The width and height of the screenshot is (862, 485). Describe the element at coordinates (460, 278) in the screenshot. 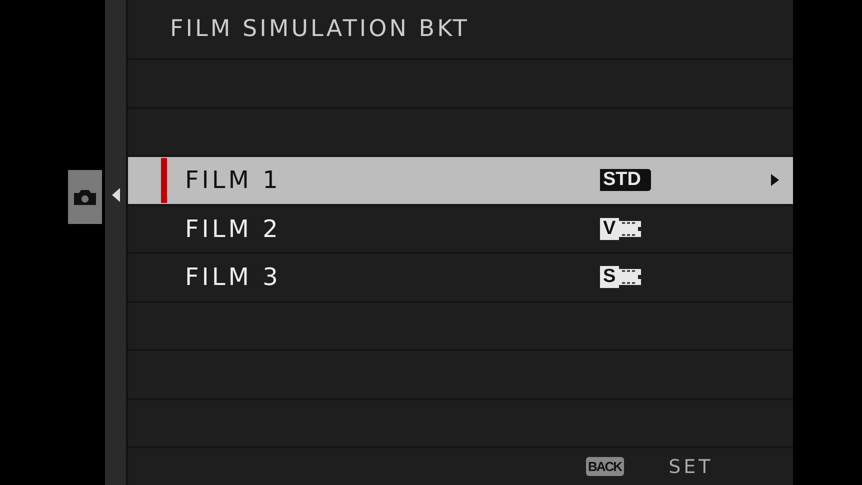

I see `menu-item: FILM 3 S` at that location.